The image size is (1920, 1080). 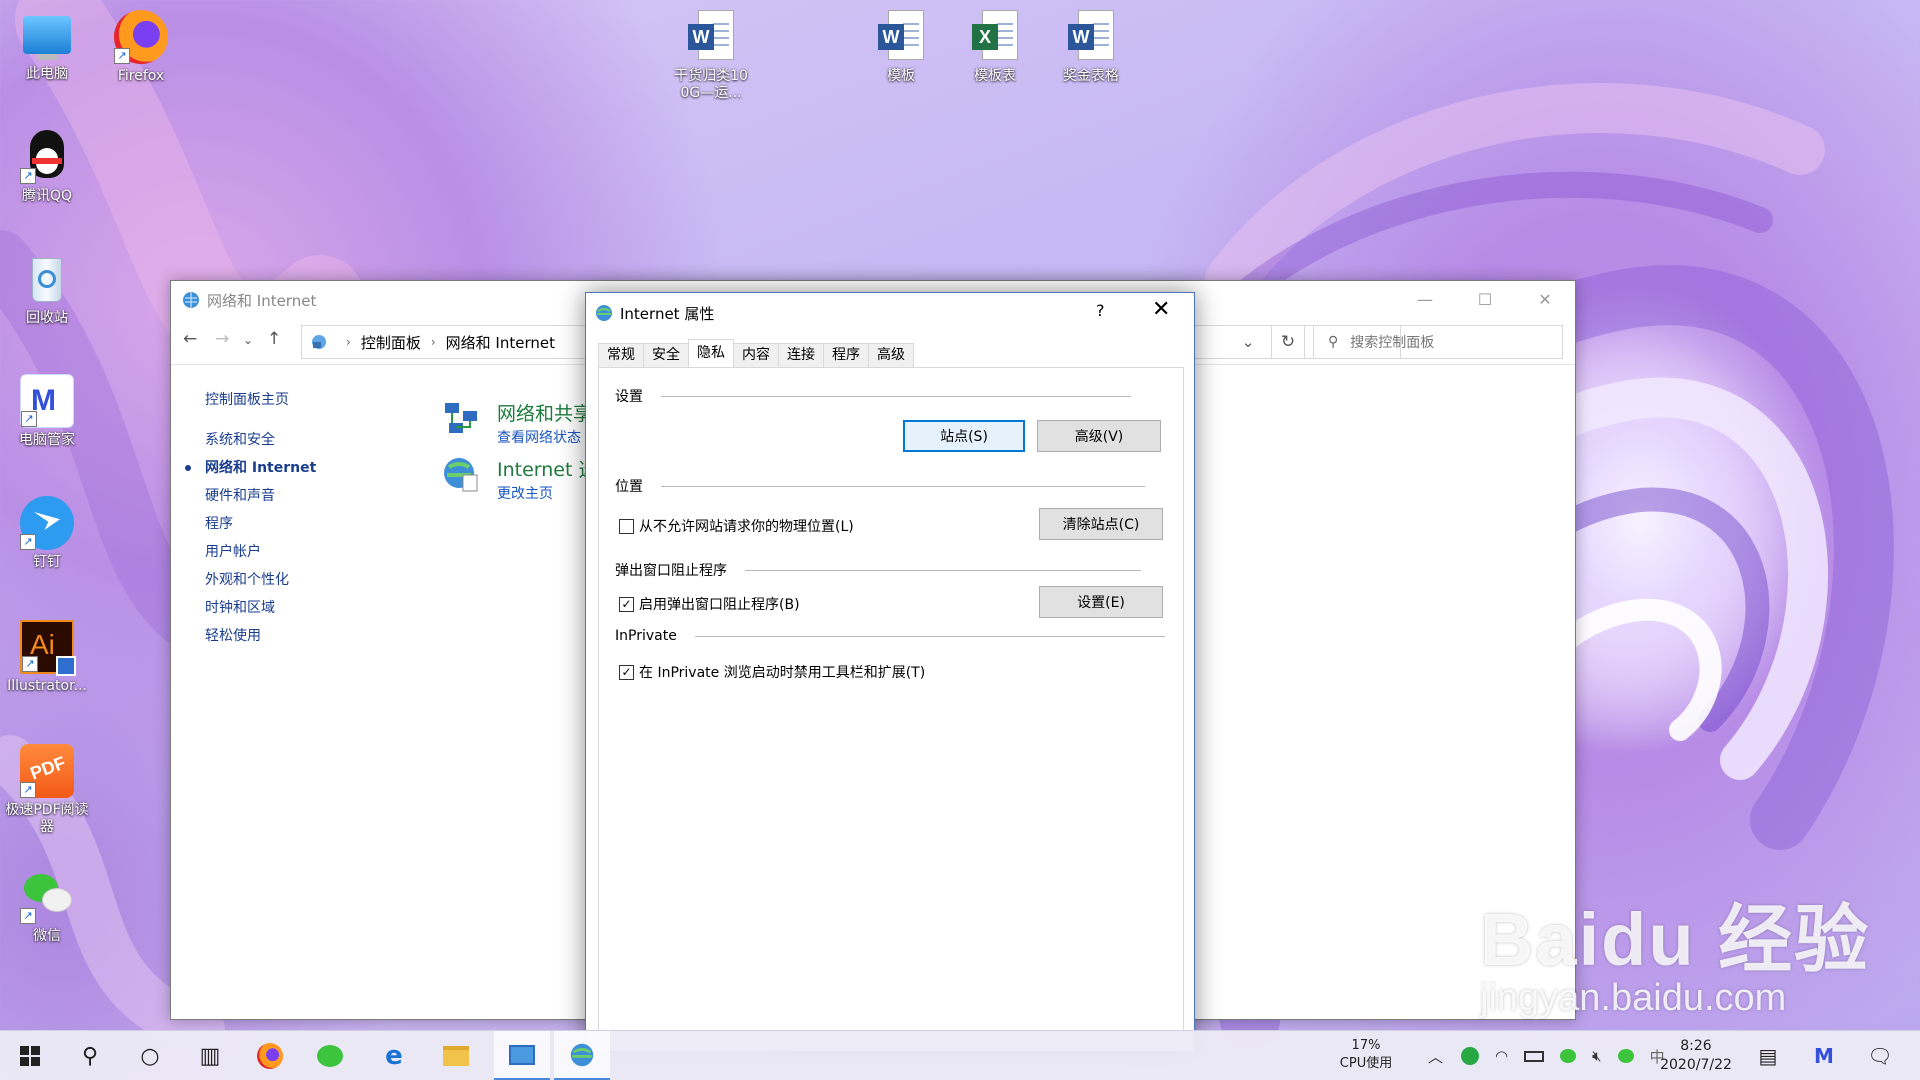 I want to click on sidebar-item-system-security: 系统和安全, so click(x=315, y=440).